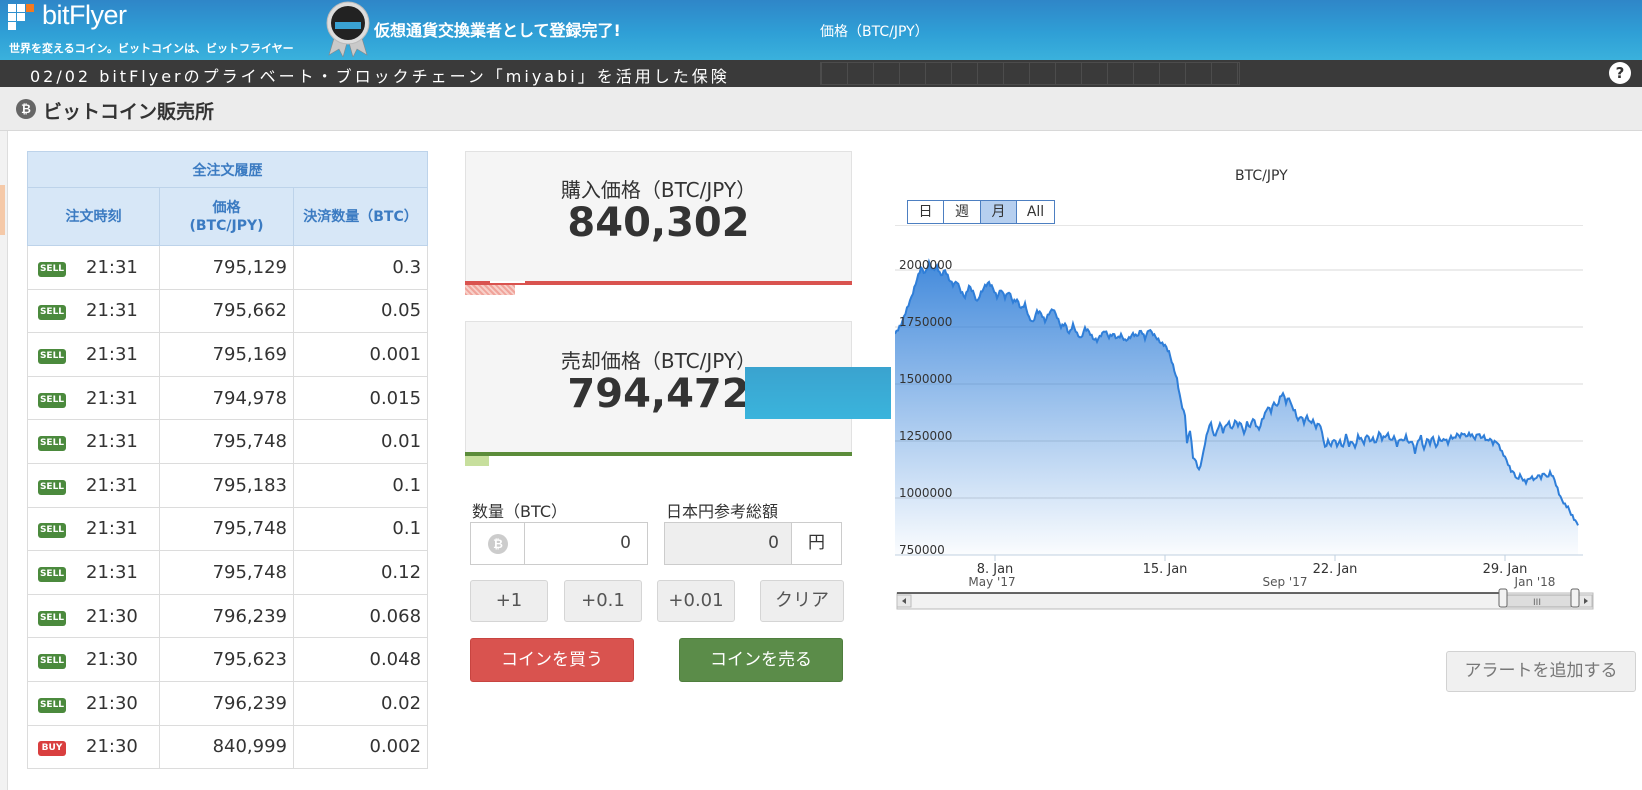 This screenshot has height=790, width=1642. What do you see at coordinates (360, 572) in the screenshot?
I see `order-qty: 0.12` at bounding box center [360, 572].